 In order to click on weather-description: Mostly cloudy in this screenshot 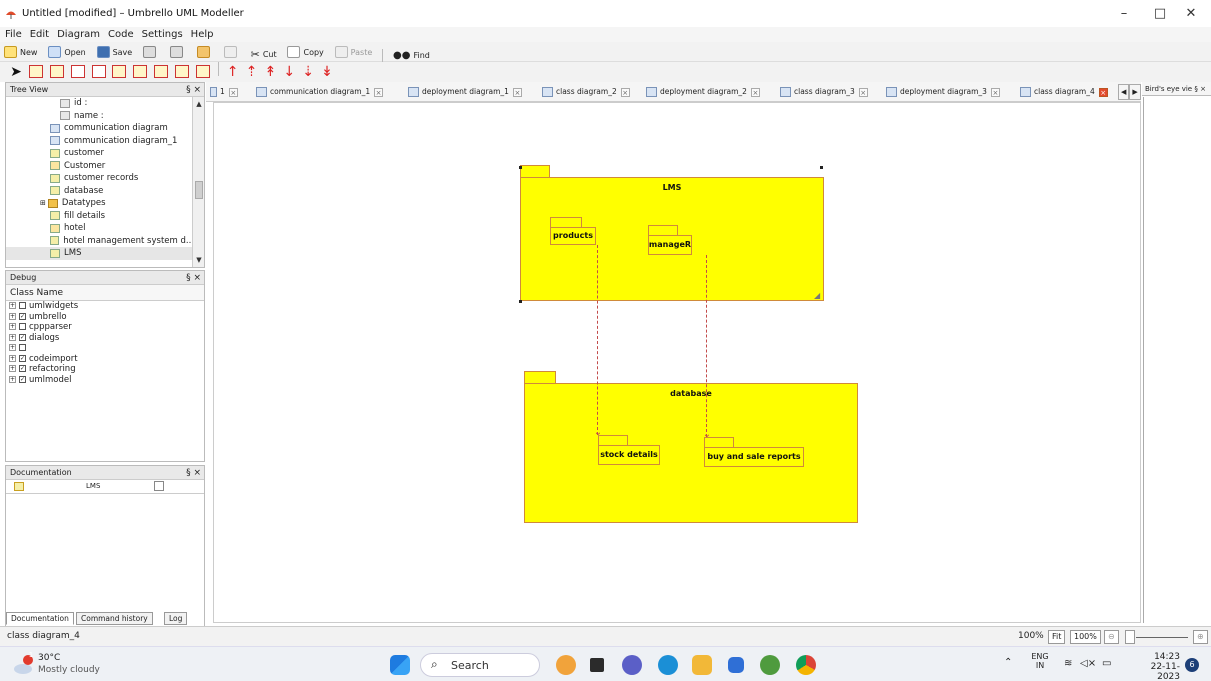, I will do `click(69, 670)`.